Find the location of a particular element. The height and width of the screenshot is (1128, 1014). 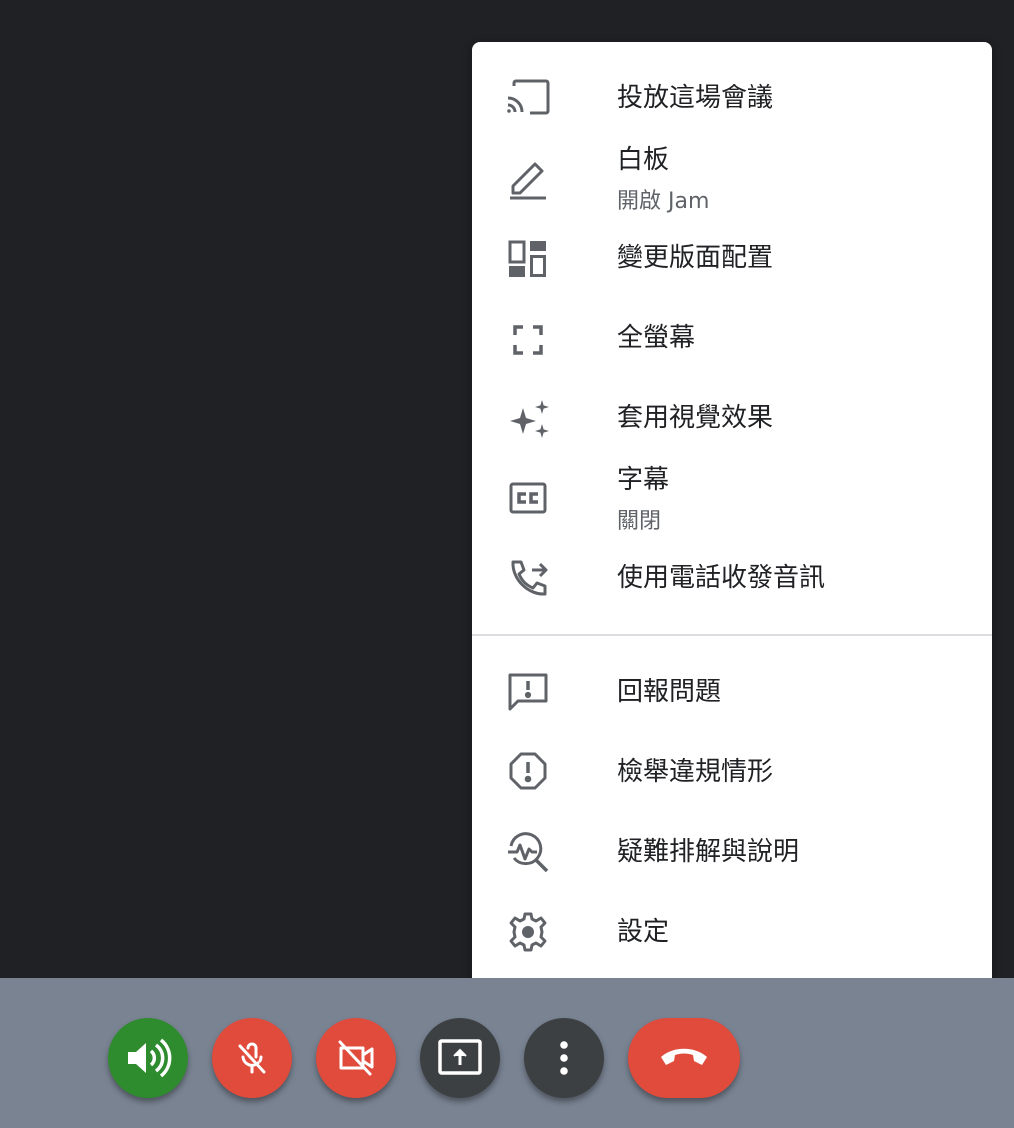

more-options-button is located at coordinates (564, 1058).